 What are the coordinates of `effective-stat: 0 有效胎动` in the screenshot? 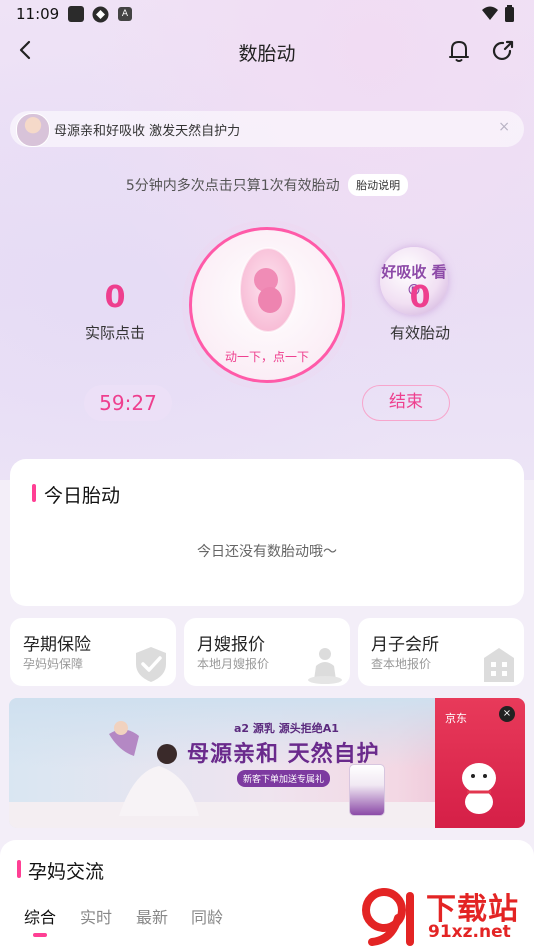 It's located at (420, 311).